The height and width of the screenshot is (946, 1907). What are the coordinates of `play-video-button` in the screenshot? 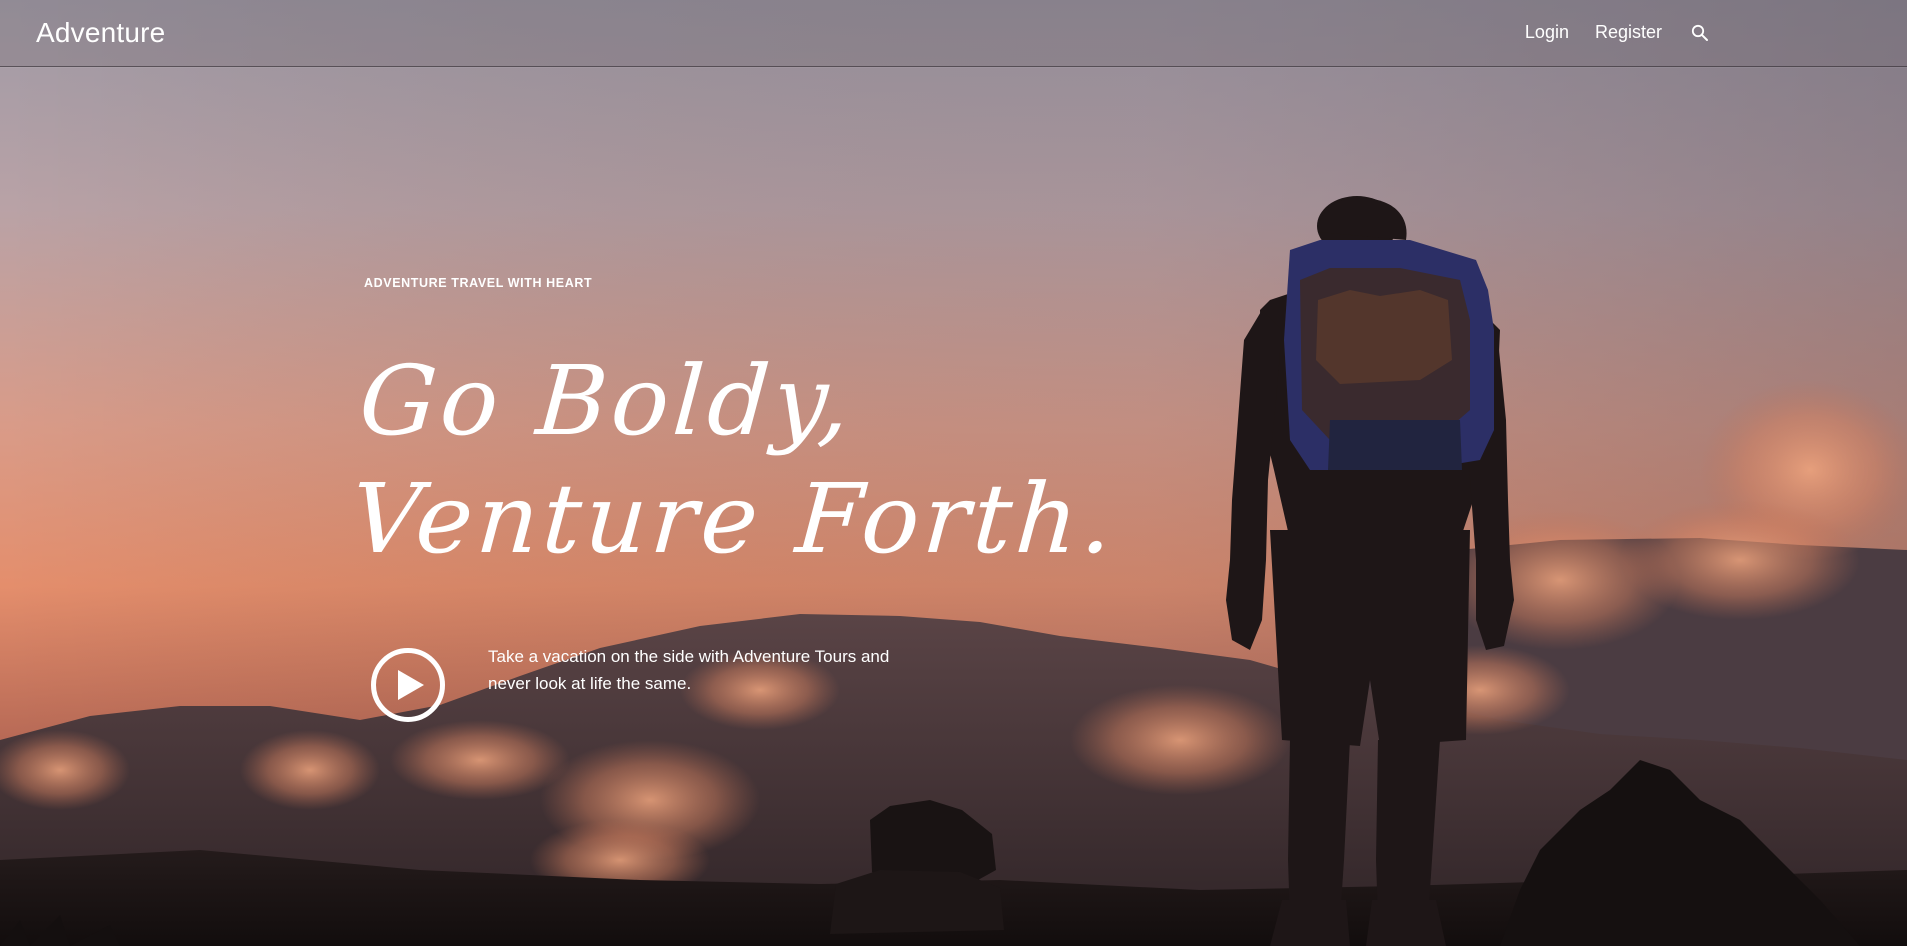 It's located at (408, 685).